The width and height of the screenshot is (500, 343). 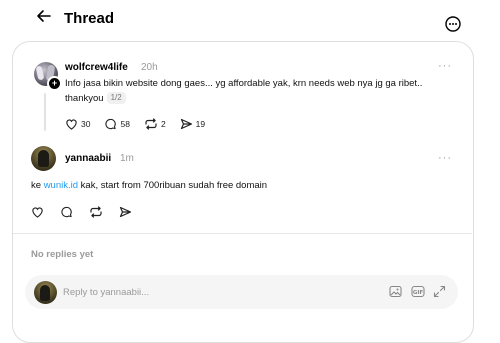 What do you see at coordinates (86, 124) in the screenshot?
I see `like-count: 30` at bounding box center [86, 124].